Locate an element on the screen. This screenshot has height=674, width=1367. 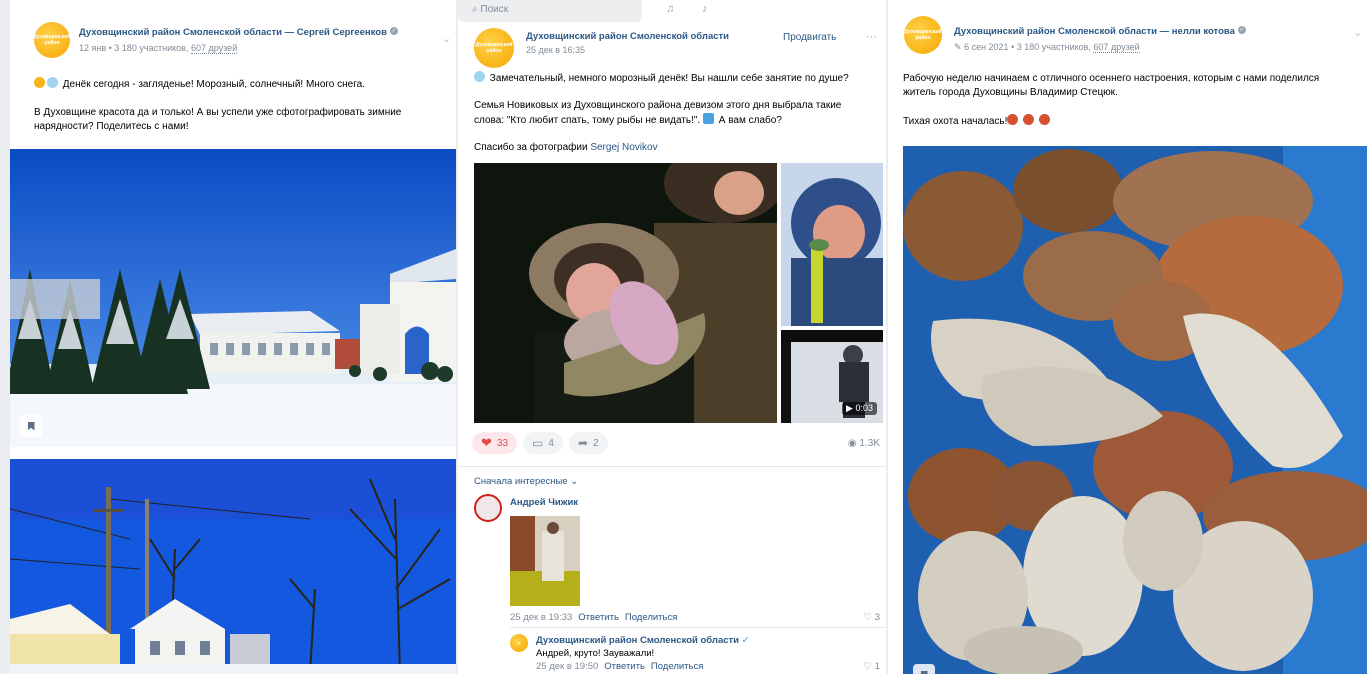
music-icon: ♪ is located at coordinates (705, 9).